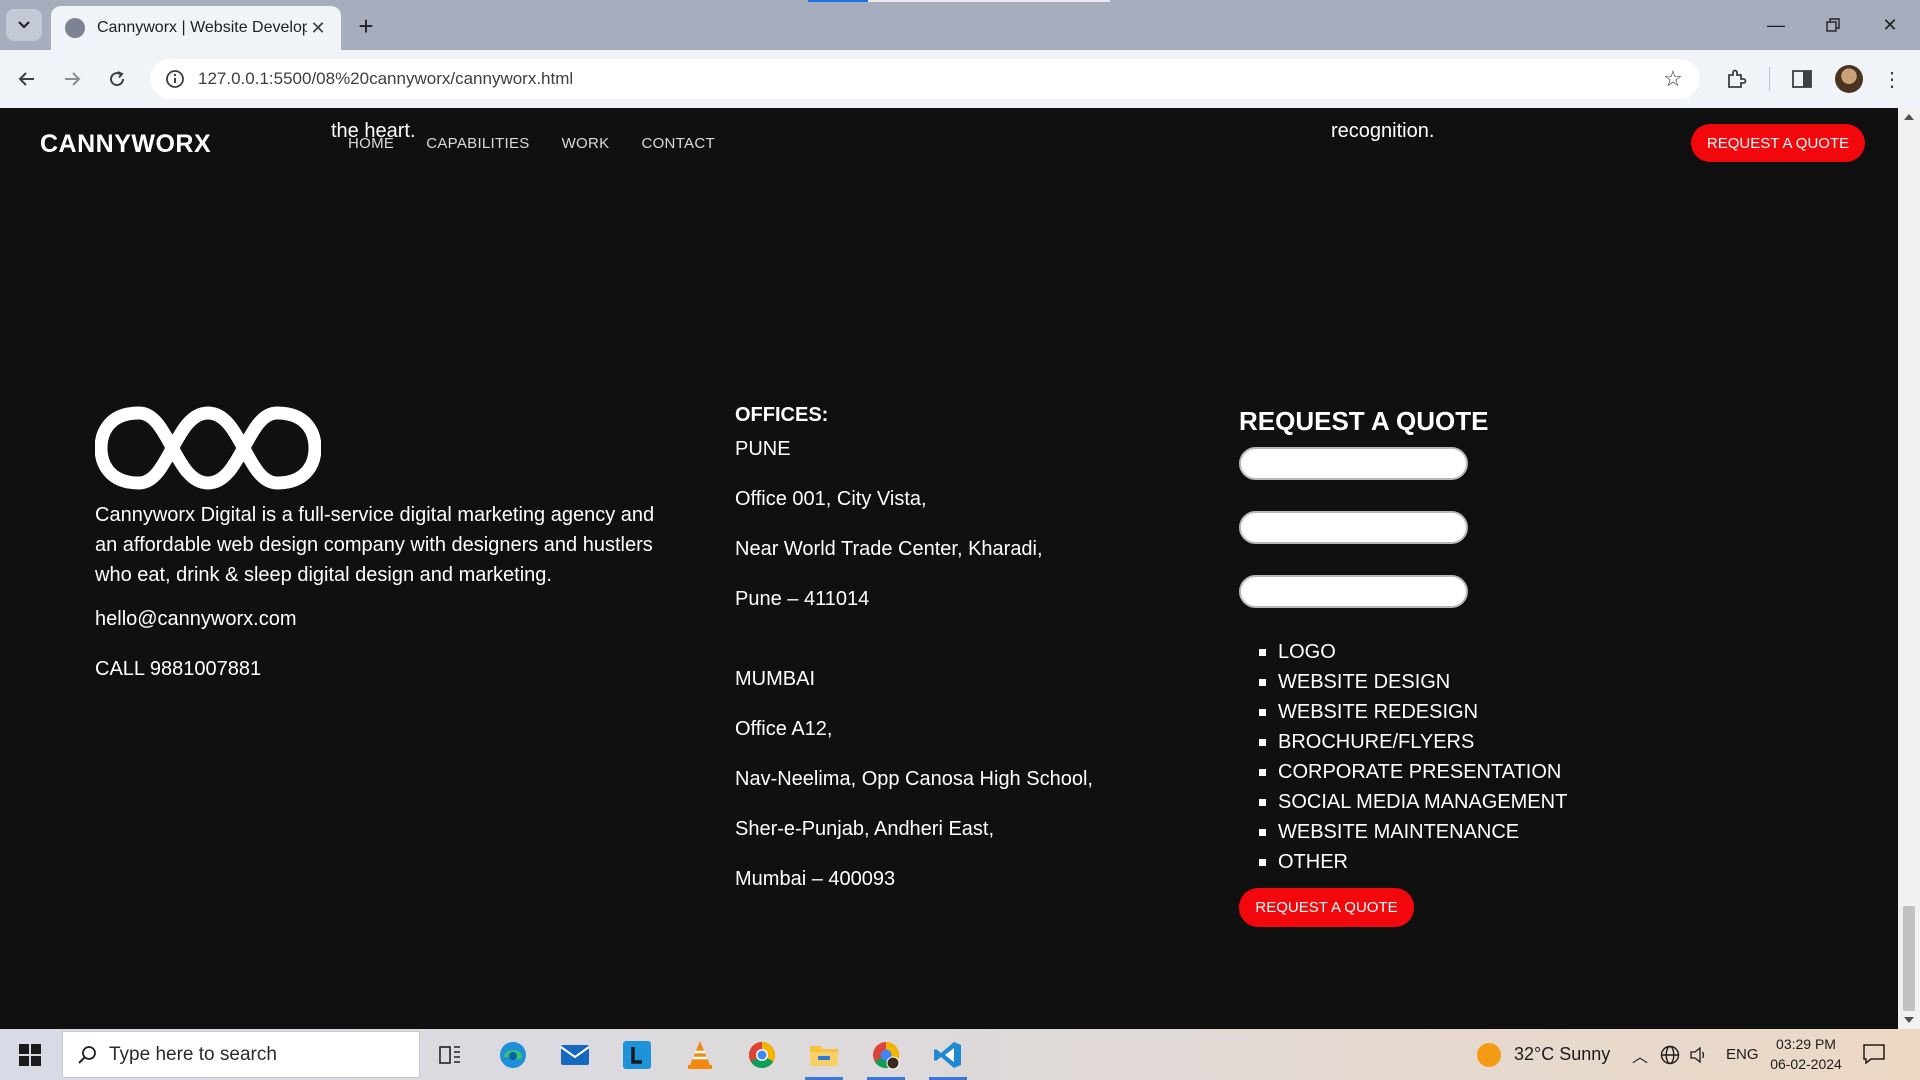  I want to click on nav-work: WORK, so click(586, 143).